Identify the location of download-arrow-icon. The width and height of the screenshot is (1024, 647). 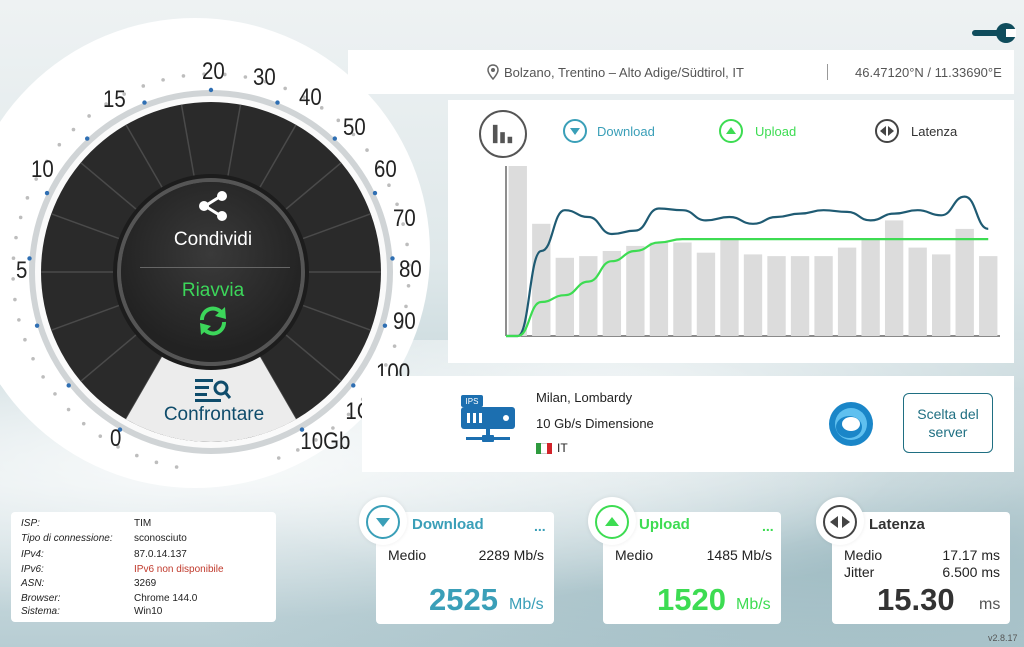
(575, 131).